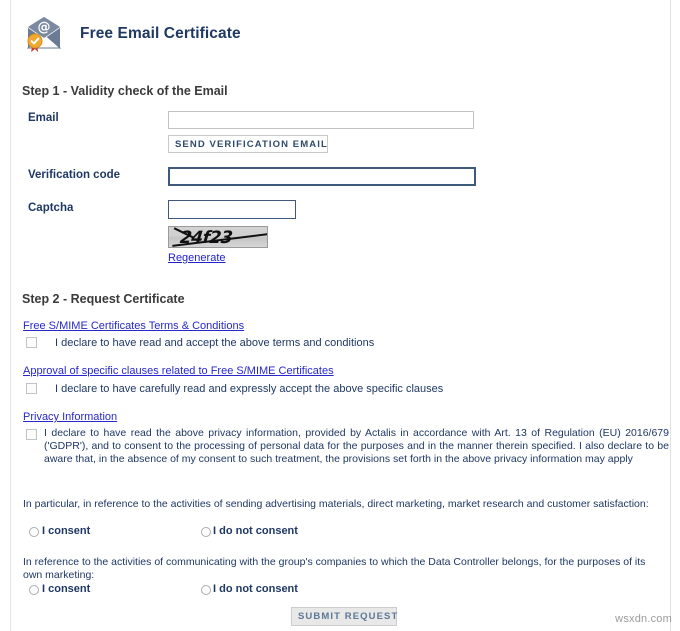 The image size is (680, 631). What do you see at coordinates (66, 589) in the screenshot?
I see `group-consent-yes-label: I consent` at bounding box center [66, 589].